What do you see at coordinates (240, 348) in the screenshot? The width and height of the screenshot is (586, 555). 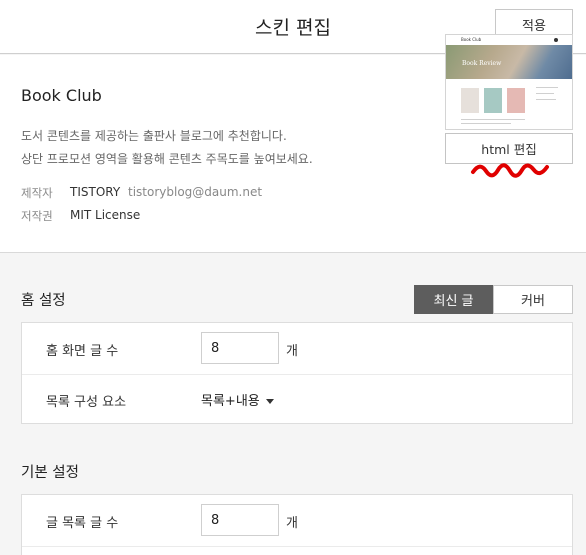 I see `home-post-count-input` at bounding box center [240, 348].